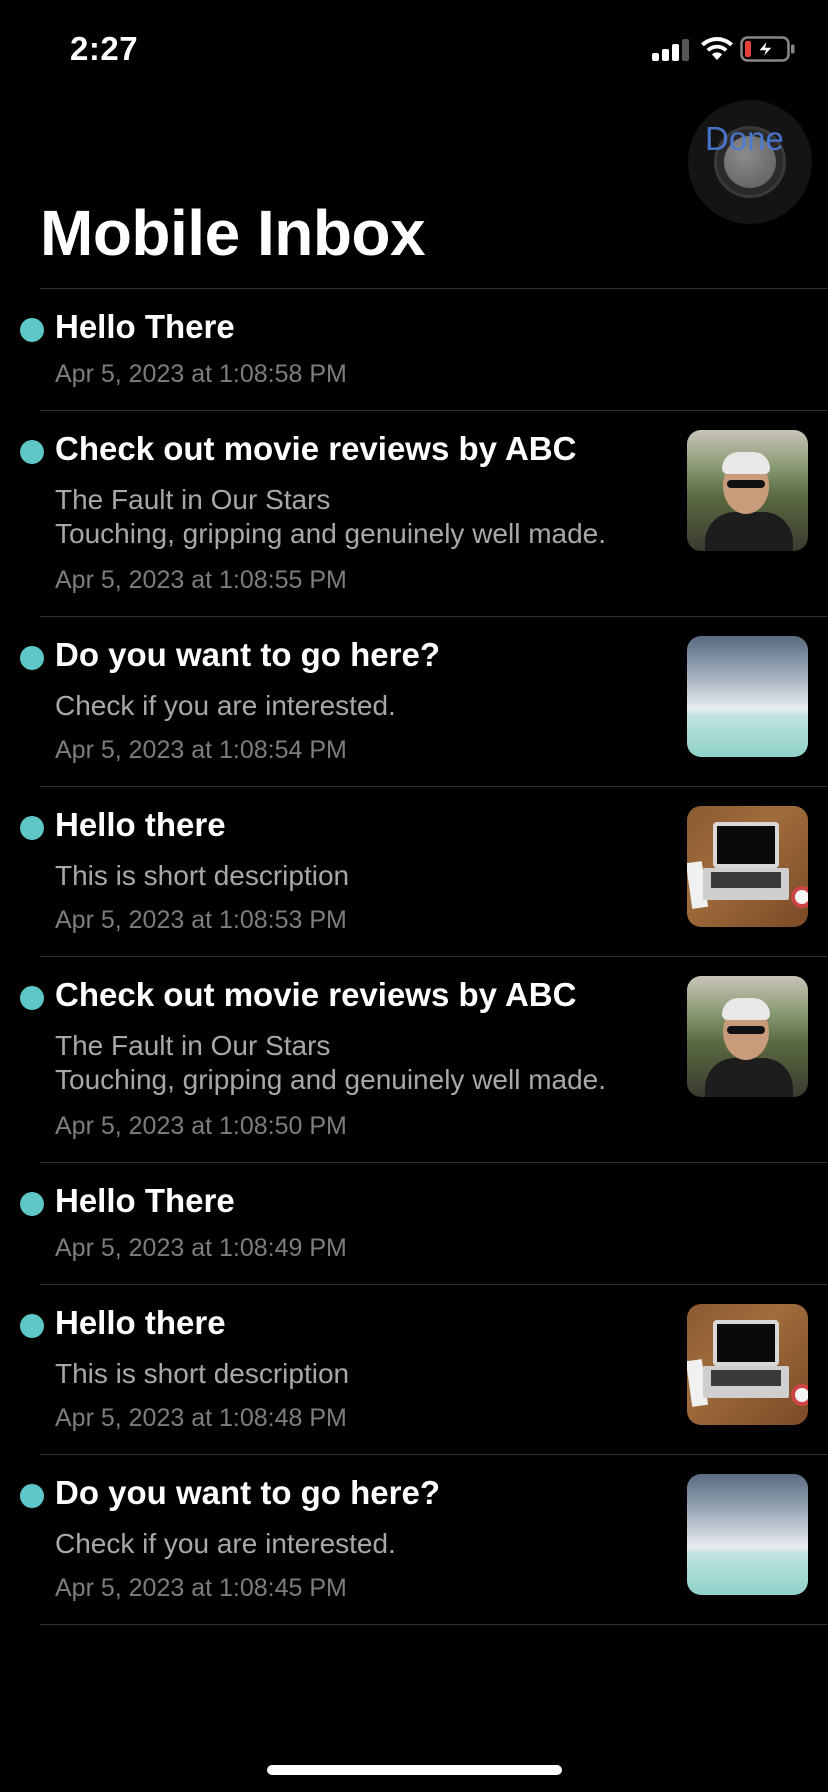 The width and height of the screenshot is (828, 1792). I want to click on status-bar: 2:27, so click(414, 50).